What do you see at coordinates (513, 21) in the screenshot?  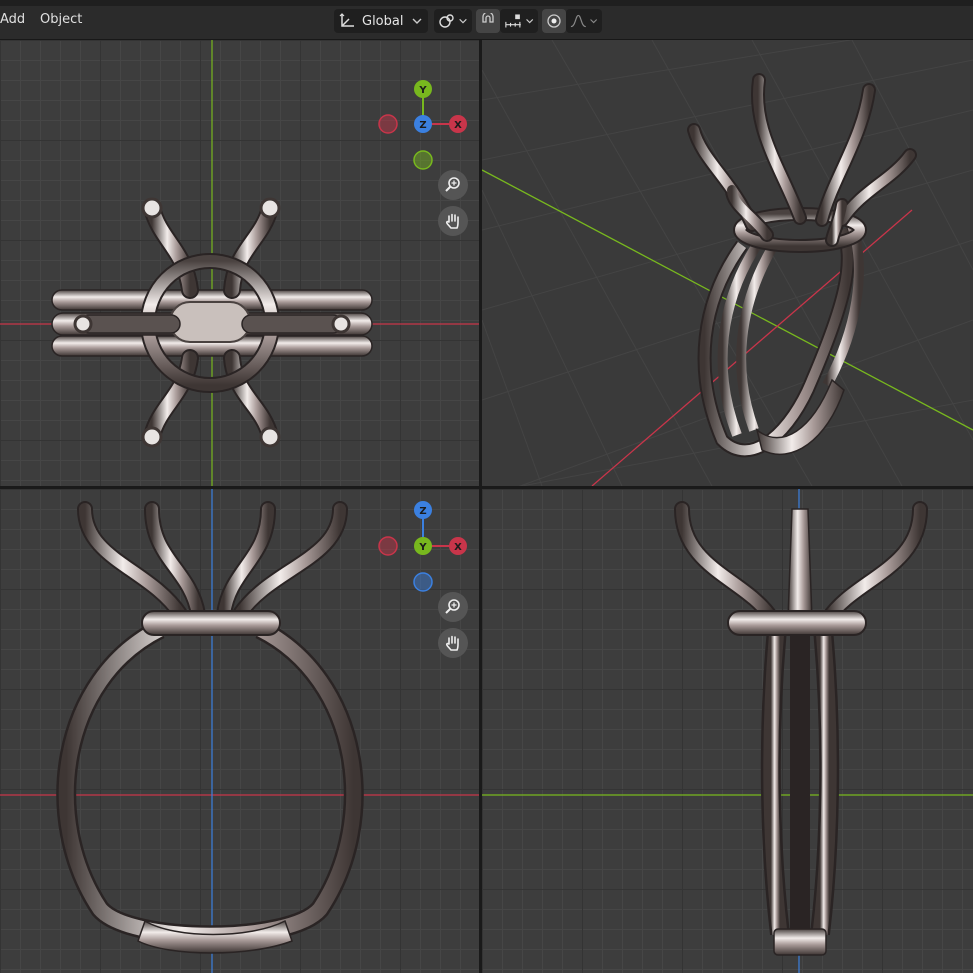 I see `snap-increment-icon` at bounding box center [513, 21].